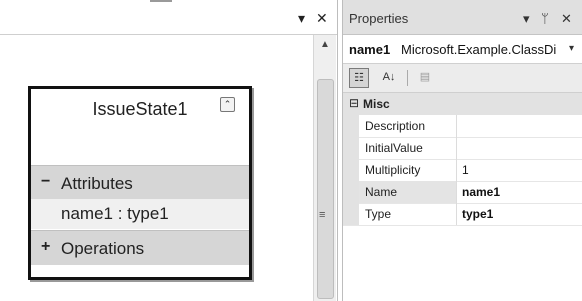 The height and width of the screenshot is (301, 582). What do you see at coordinates (161, 3) in the screenshot?
I see `tab-stub` at bounding box center [161, 3].